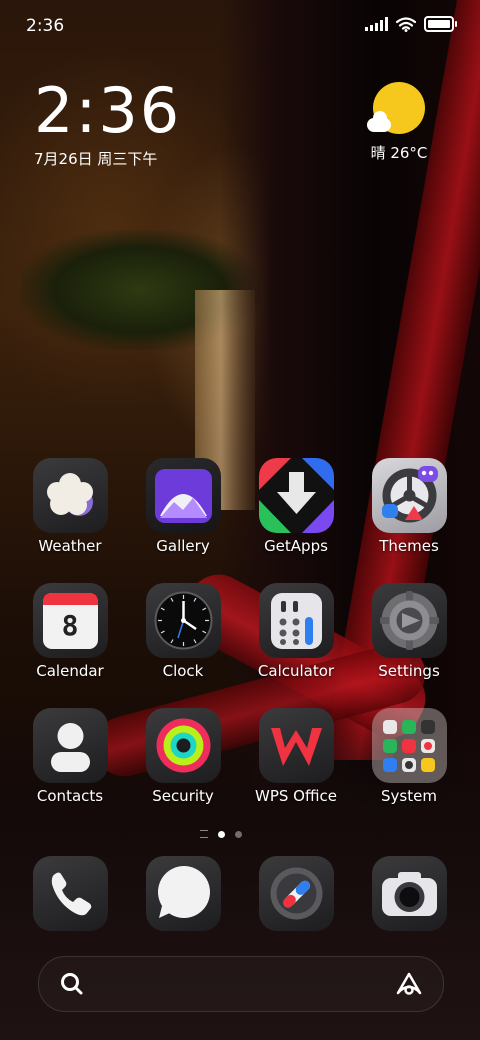  Describe the element at coordinates (241, 984) in the screenshot. I see `search-bar` at that location.